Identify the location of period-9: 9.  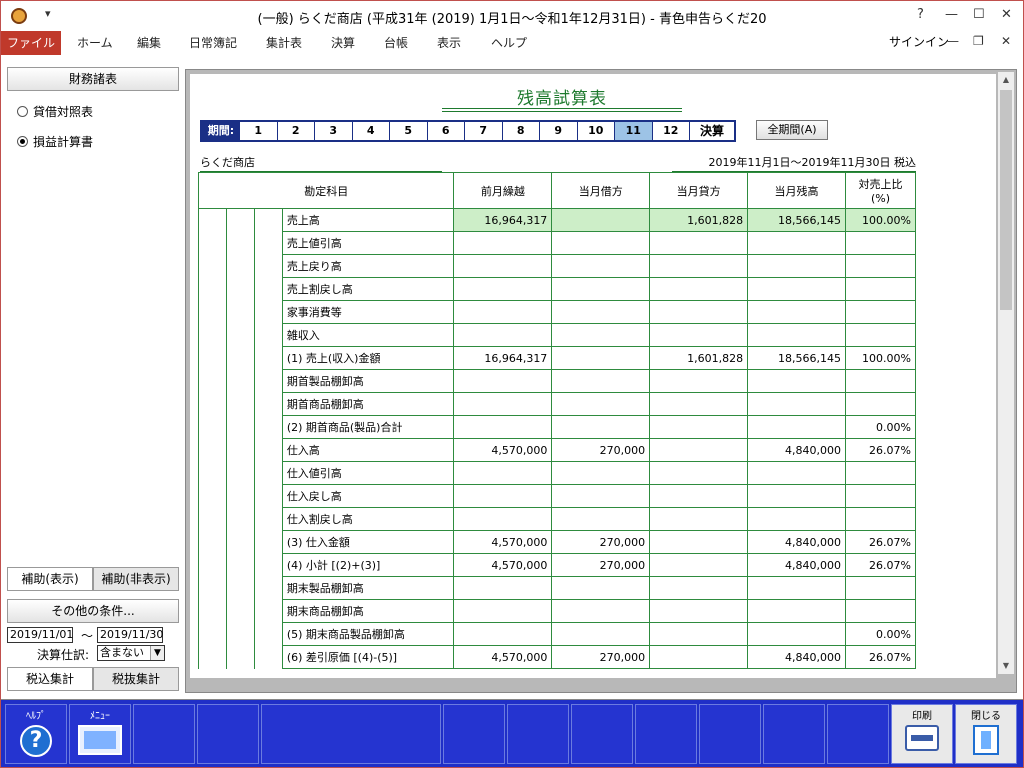
(559, 131).